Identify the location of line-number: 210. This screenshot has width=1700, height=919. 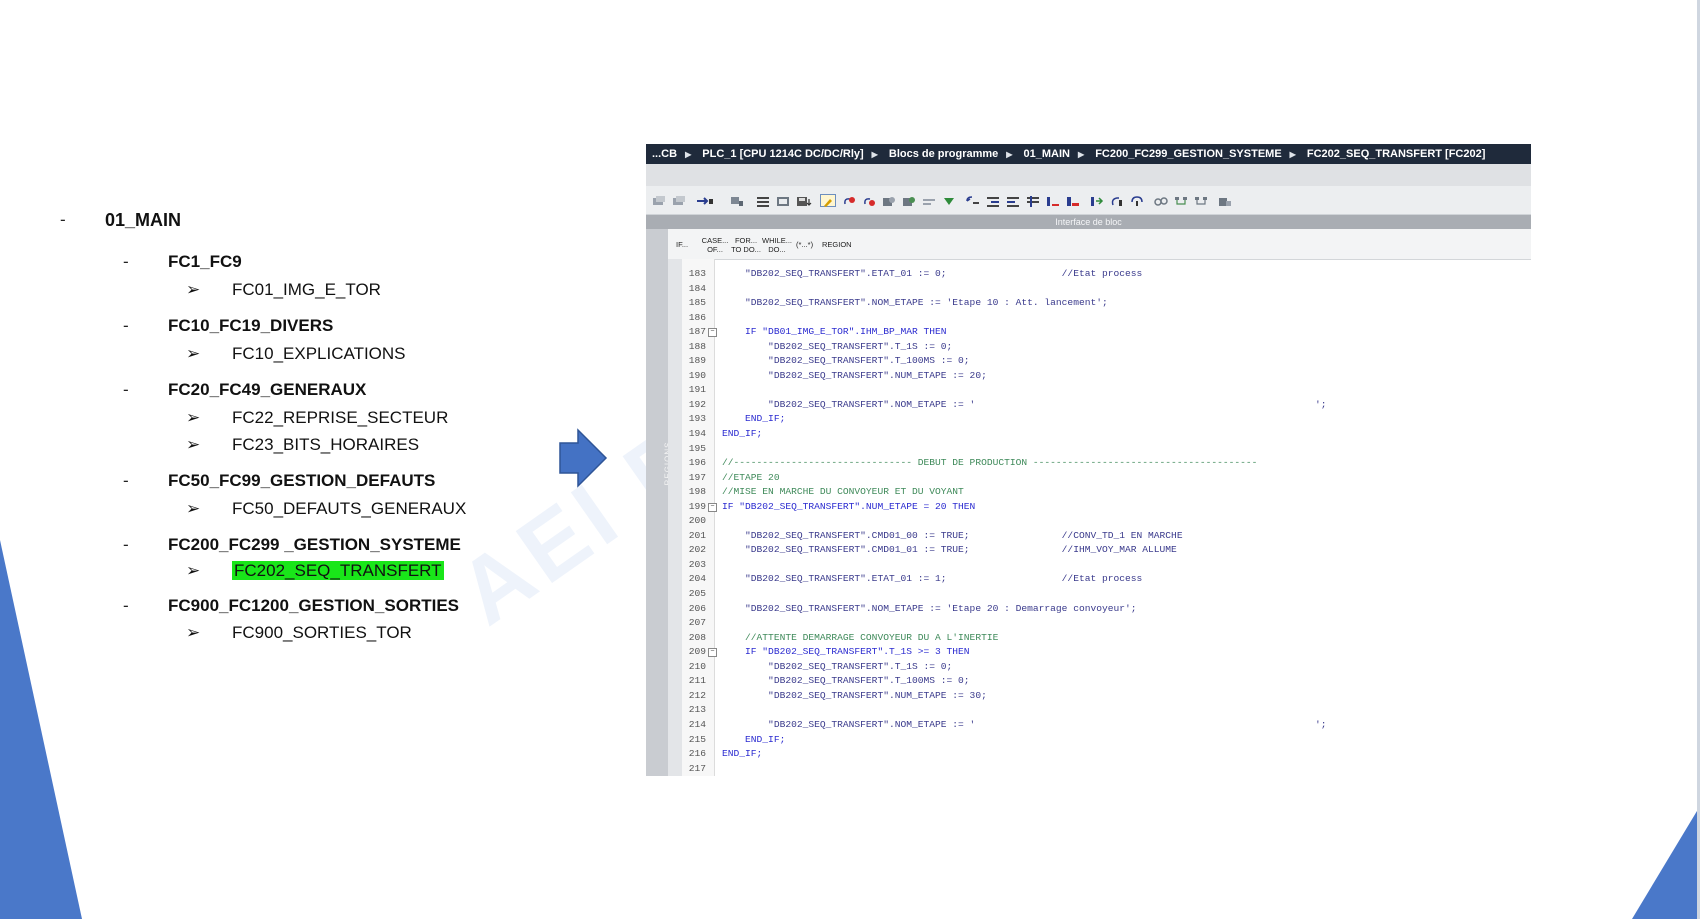
(697, 666).